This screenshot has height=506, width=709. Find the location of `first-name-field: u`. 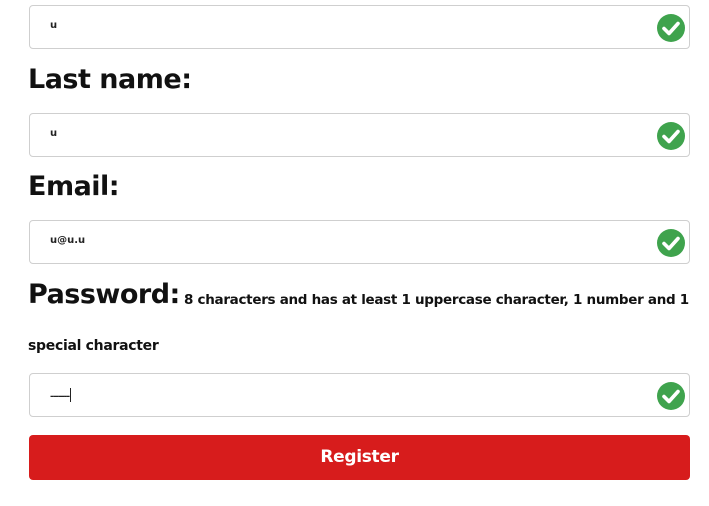

first-name-field: u is located at coordinates (359, 27).